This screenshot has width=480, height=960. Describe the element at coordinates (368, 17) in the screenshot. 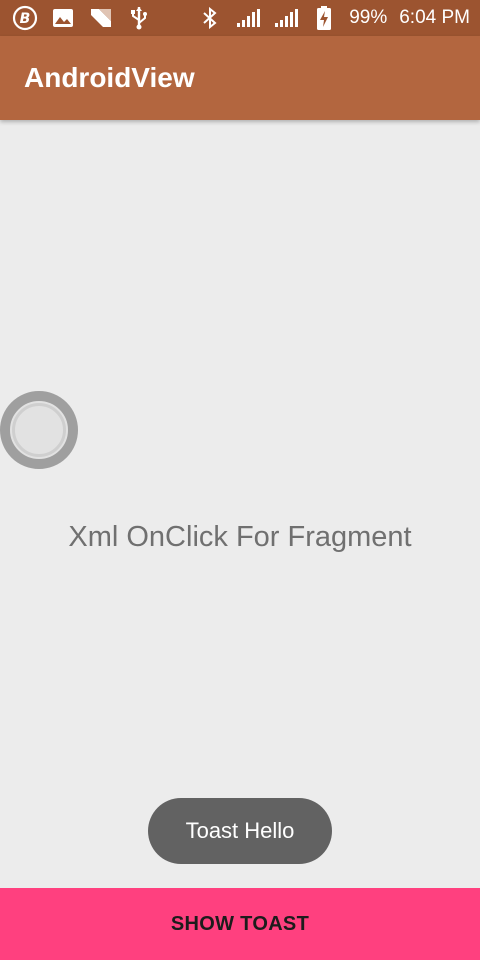

I see `battery-percent: 99%` at that location.